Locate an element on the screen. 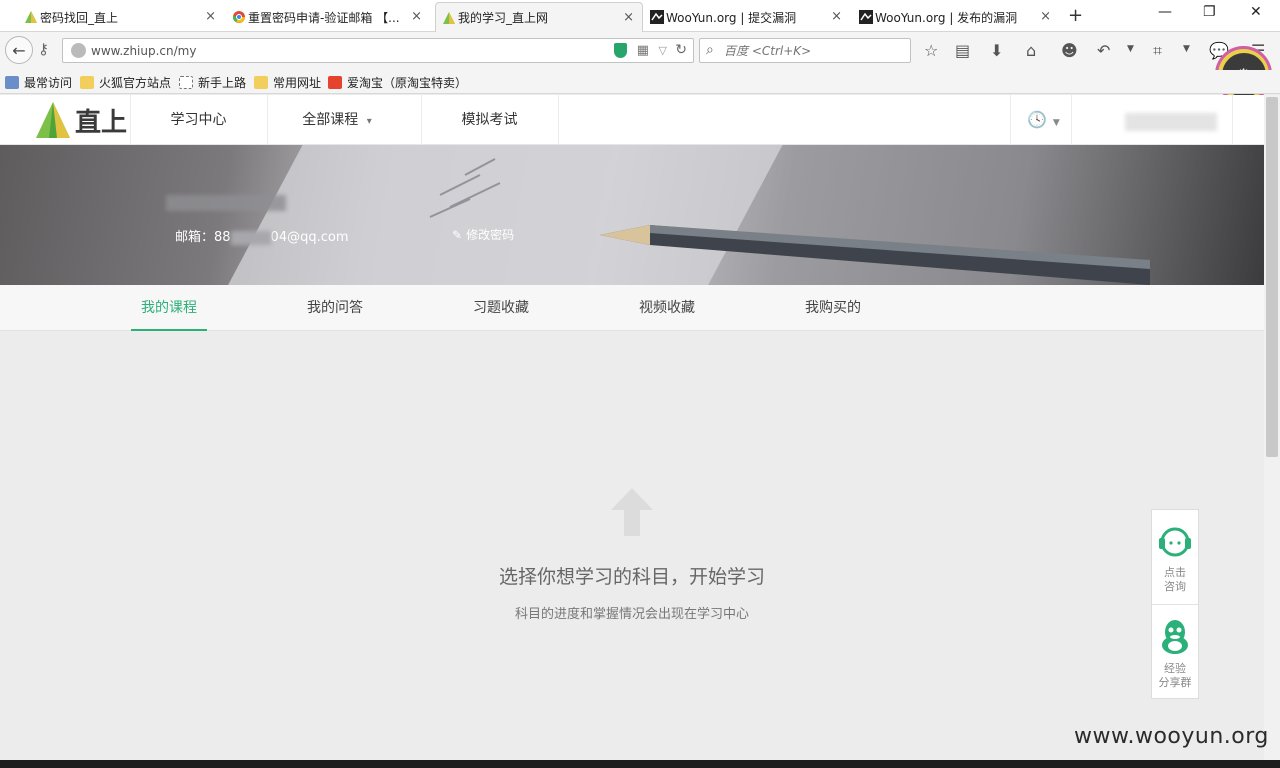  undo-dropdown-icon: ▼ is located at coordinates (1130, 49).